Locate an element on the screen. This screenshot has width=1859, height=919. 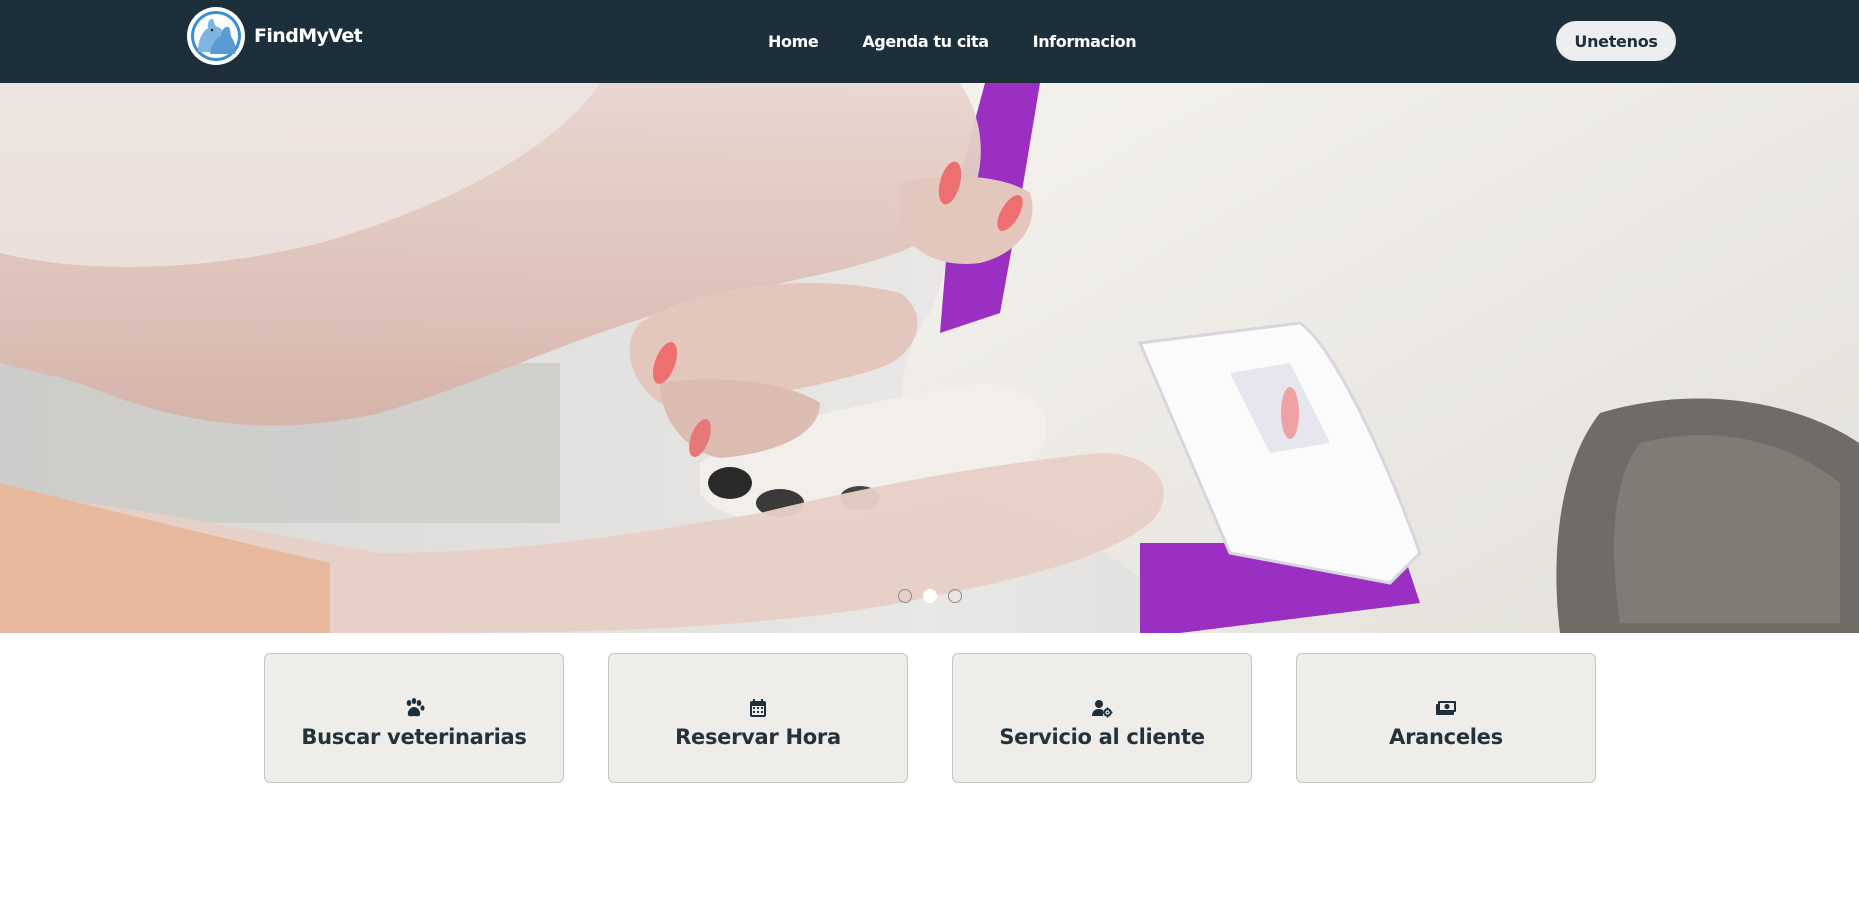
card-aranceles: Aranceles is located at coordinates (1446, 718).